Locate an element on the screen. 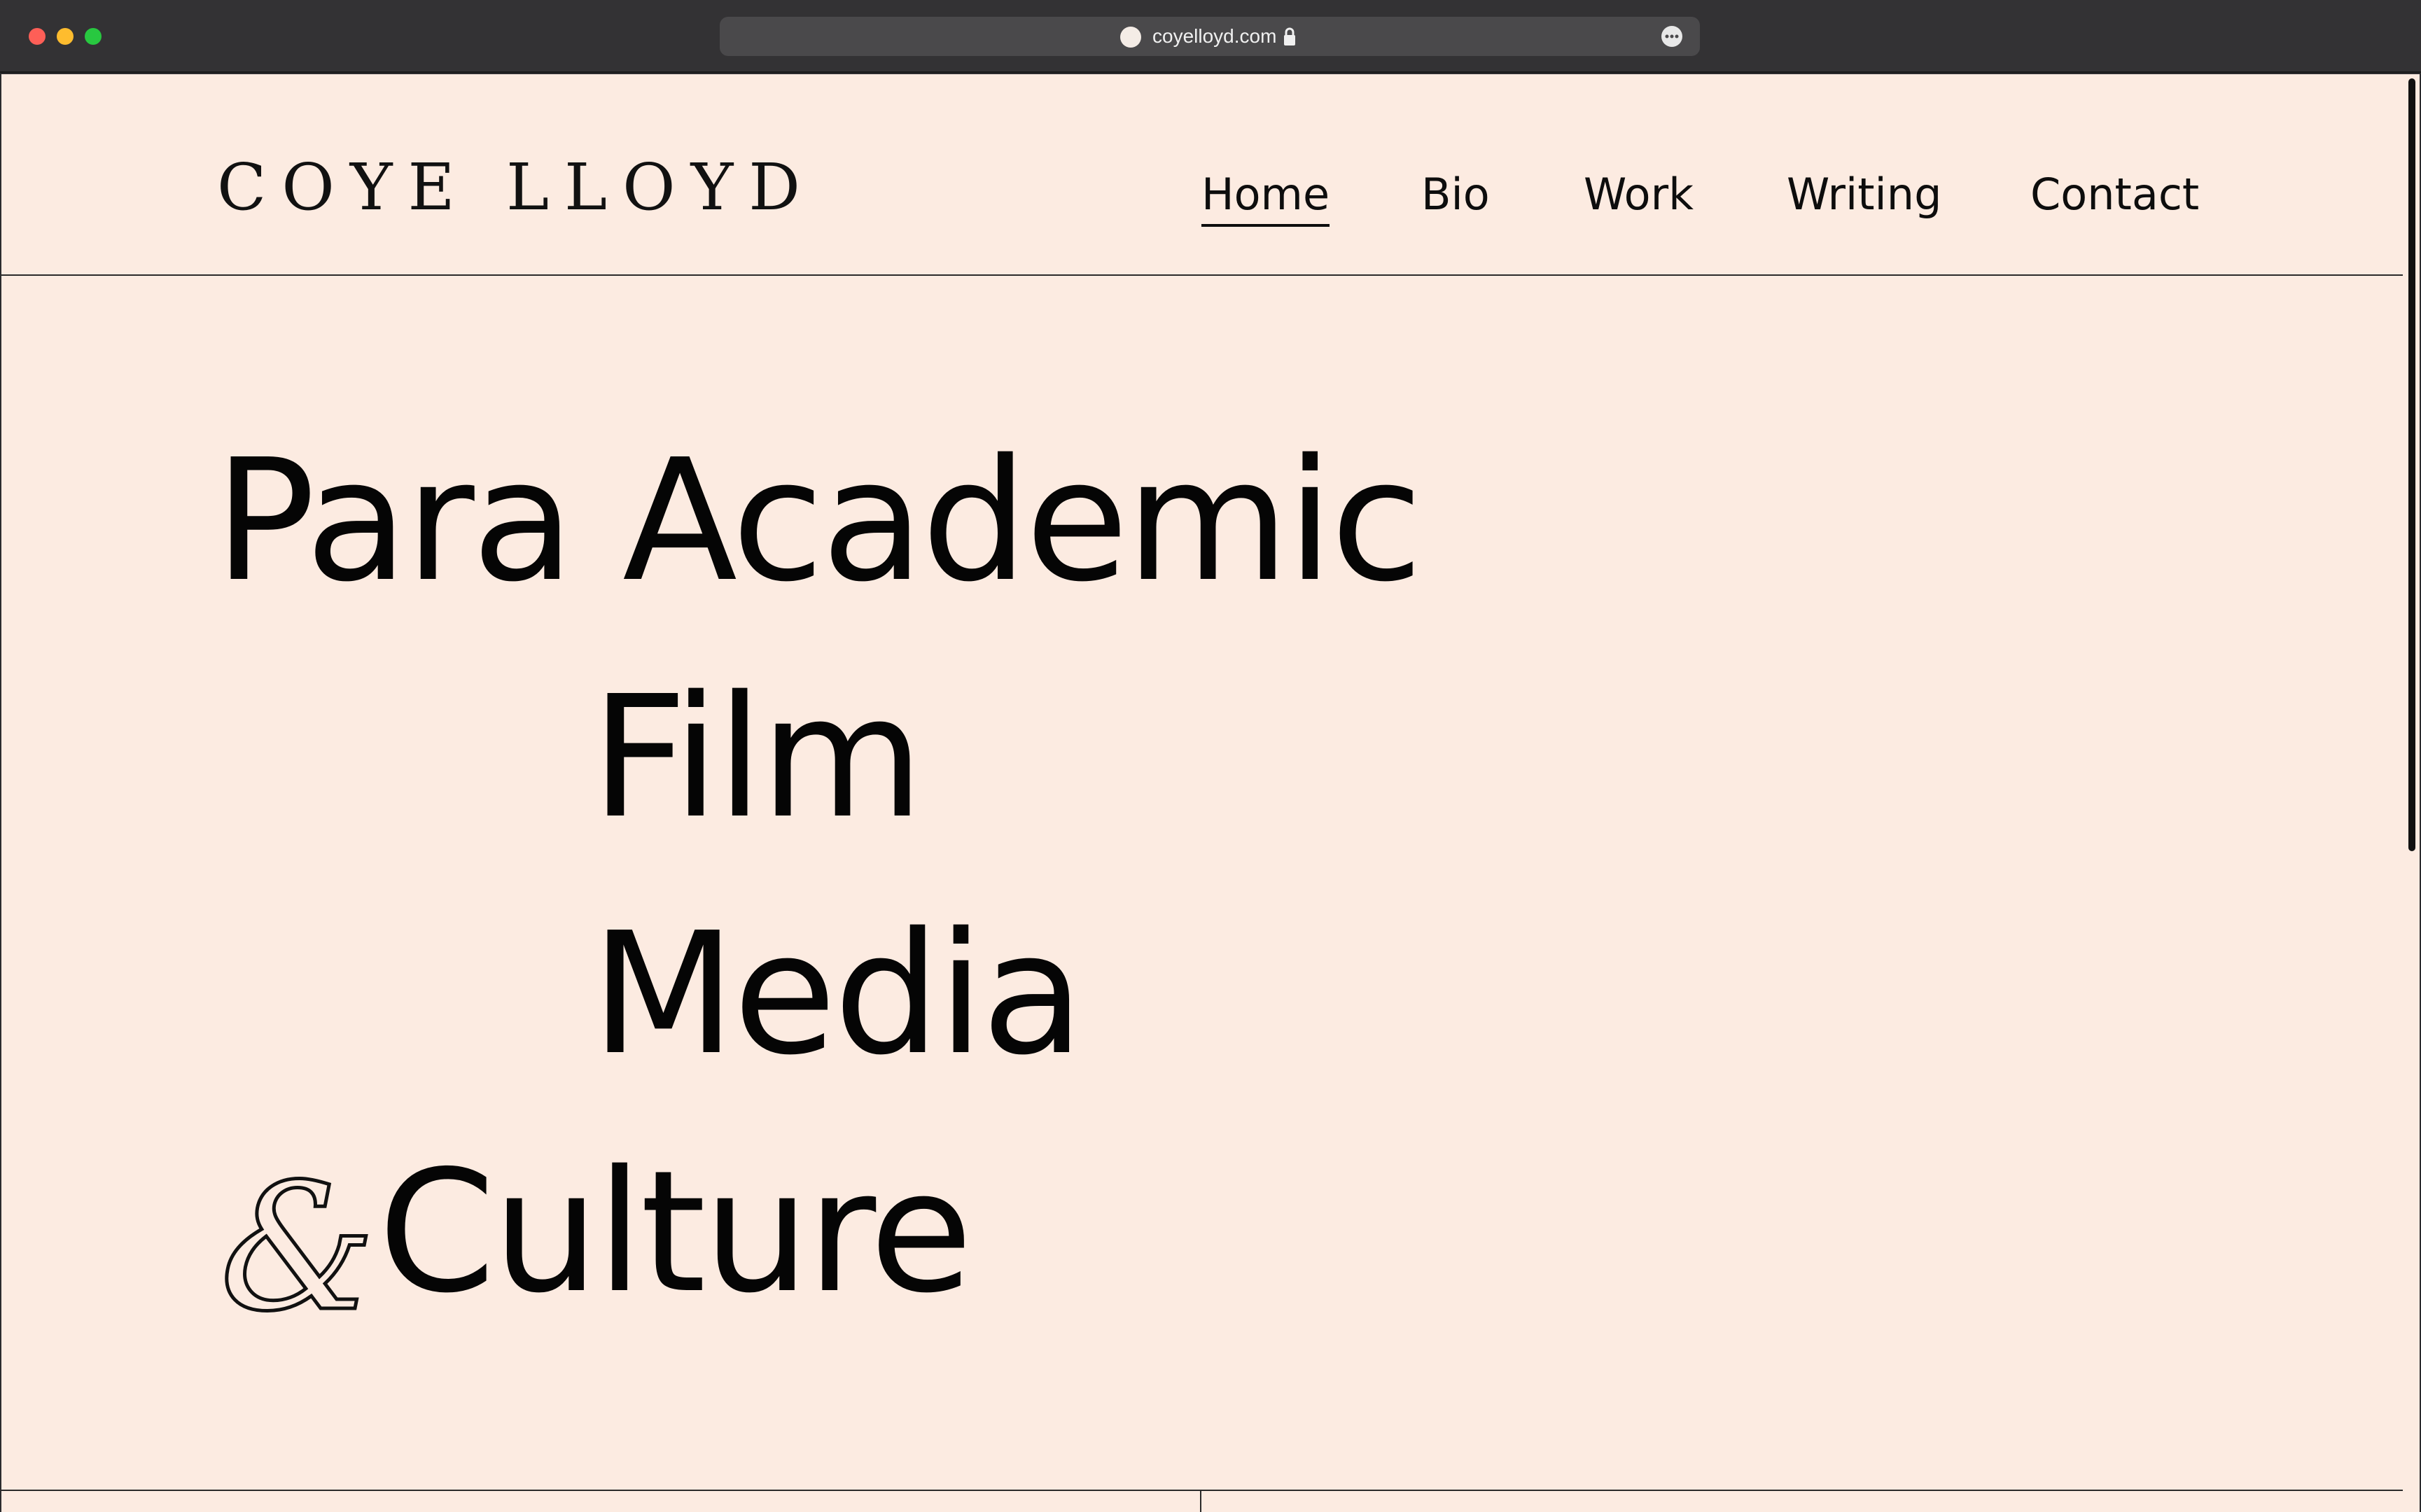  minimize-window-button is located at coordinates (66, 36).